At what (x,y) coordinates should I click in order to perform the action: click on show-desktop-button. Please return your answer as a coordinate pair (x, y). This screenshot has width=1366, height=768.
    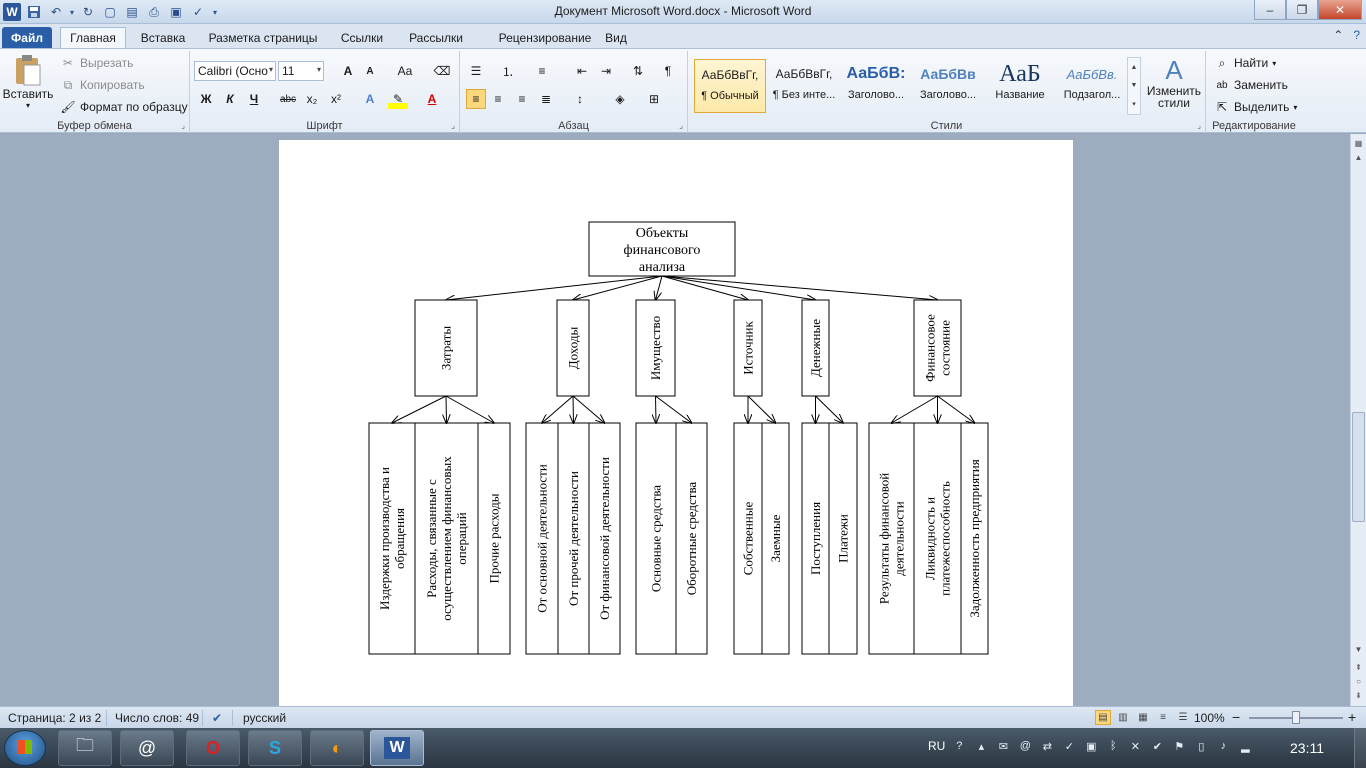
    Looking at the image, I should click on (1360, 748).